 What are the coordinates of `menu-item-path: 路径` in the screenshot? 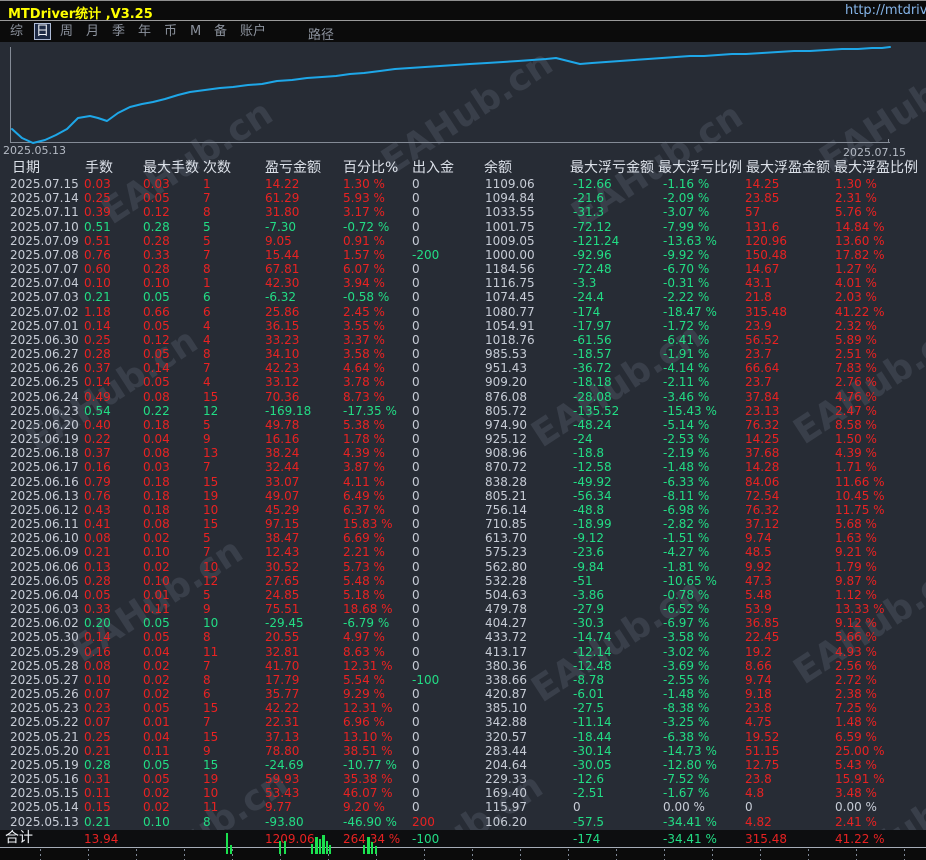 It's located at (321, 33).